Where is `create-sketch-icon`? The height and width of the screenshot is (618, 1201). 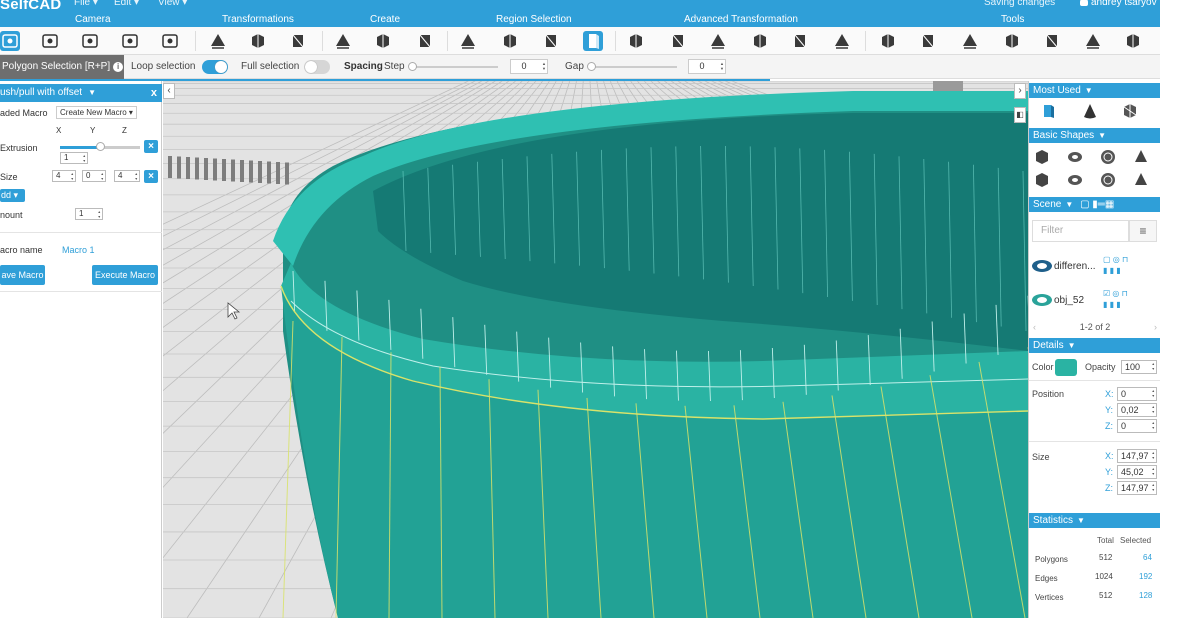 create-sketch-icon is located at coordinates (425, 41).